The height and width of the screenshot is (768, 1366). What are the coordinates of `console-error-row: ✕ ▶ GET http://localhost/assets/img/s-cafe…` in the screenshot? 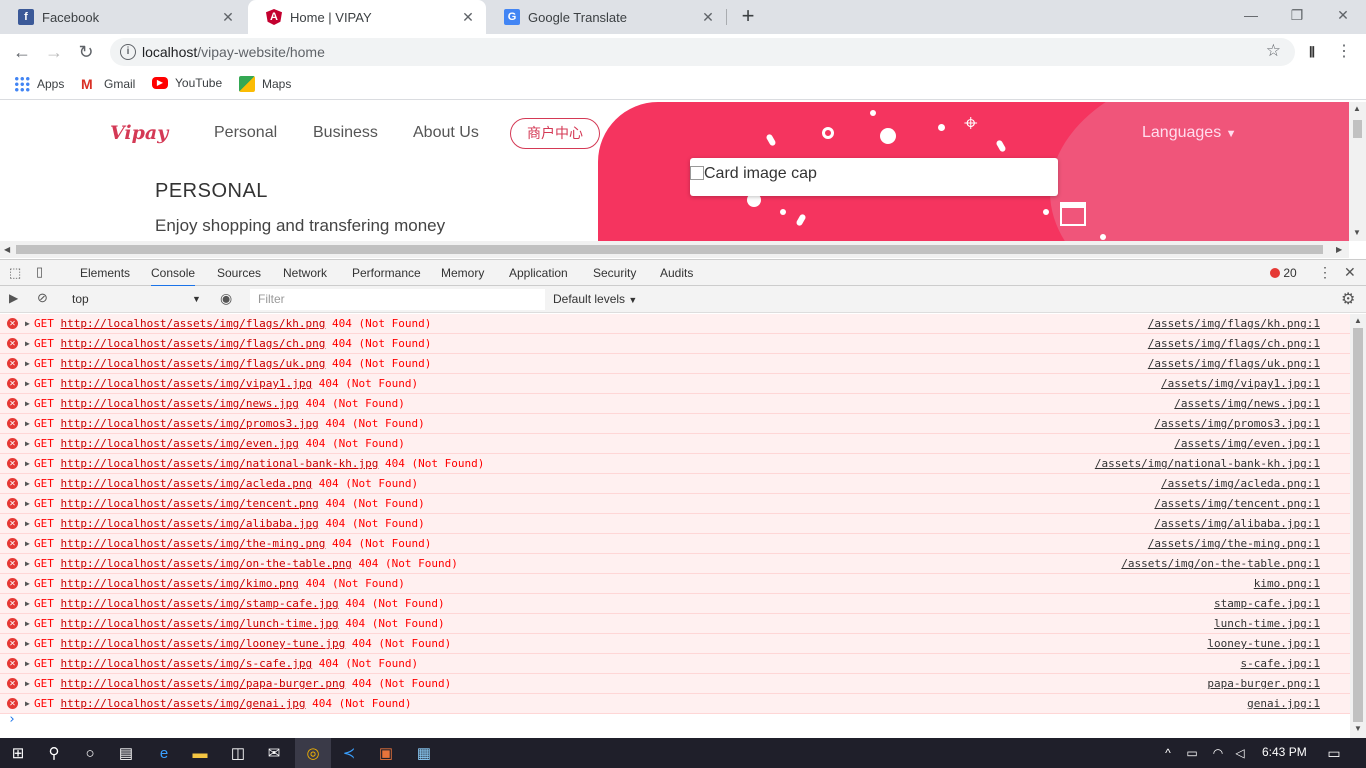 It's located at (675, 664).